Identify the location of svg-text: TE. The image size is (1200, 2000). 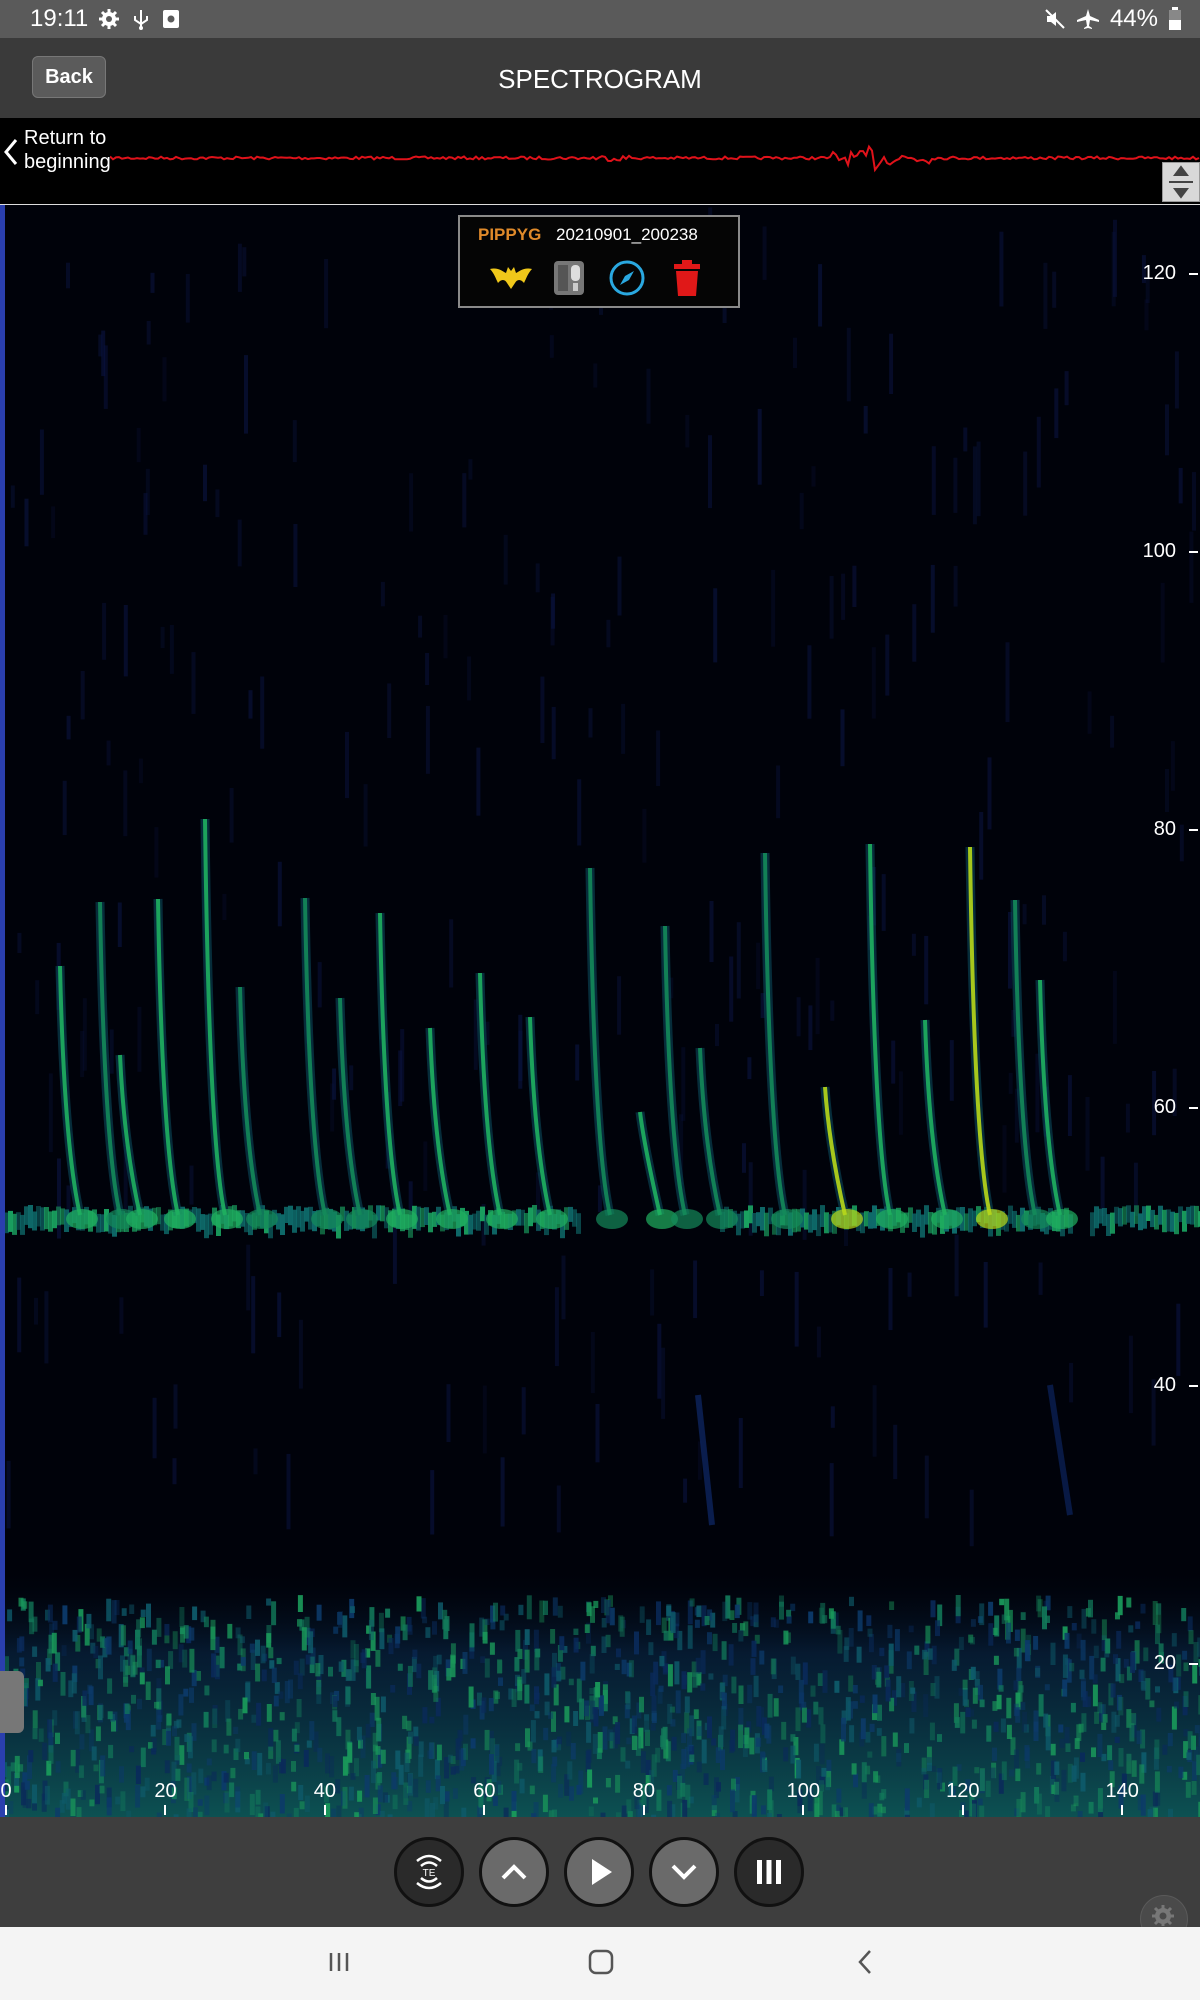
(429, 1873).